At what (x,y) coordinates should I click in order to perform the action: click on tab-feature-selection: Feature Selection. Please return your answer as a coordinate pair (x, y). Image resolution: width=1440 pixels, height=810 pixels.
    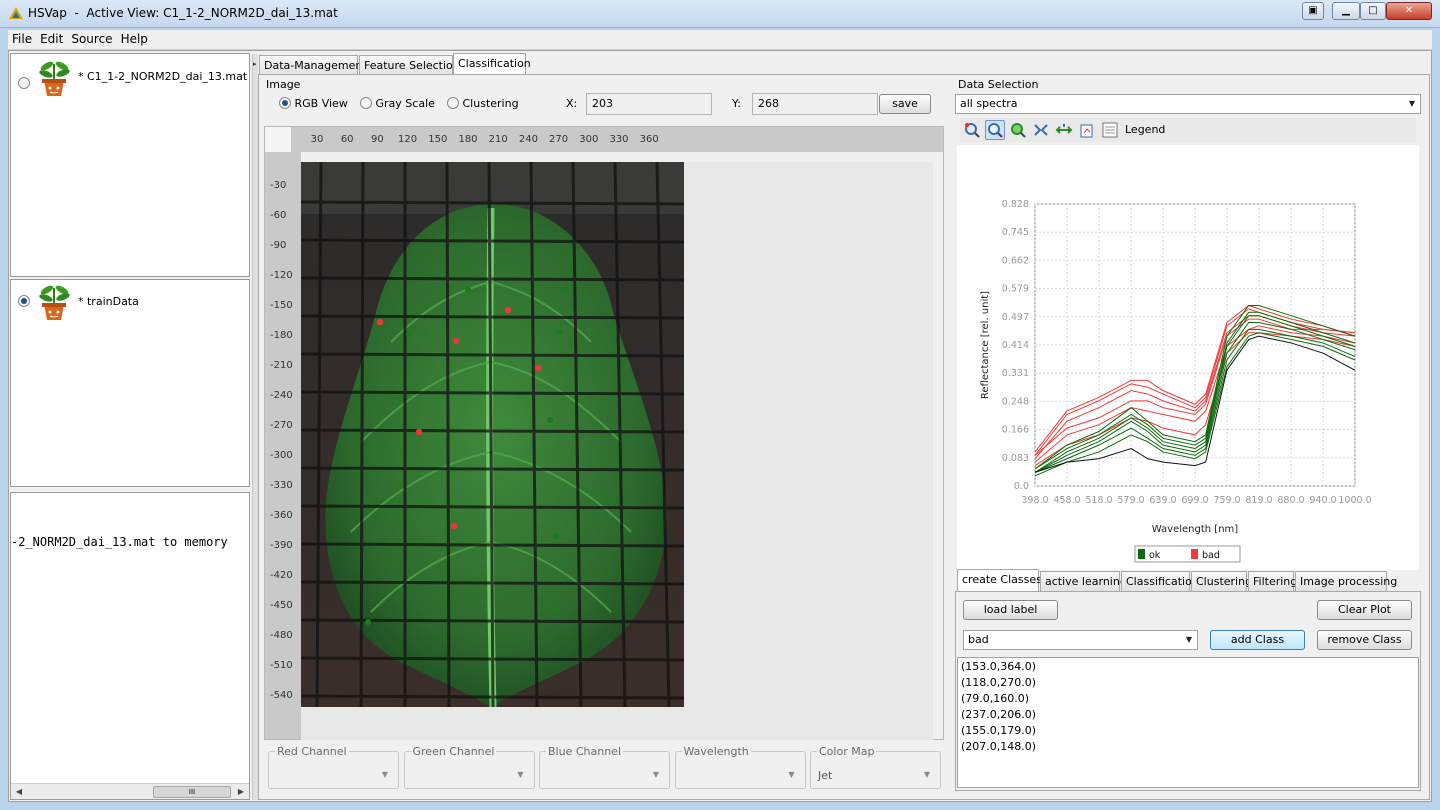
    Looking at the image, I should click on (409, 65).